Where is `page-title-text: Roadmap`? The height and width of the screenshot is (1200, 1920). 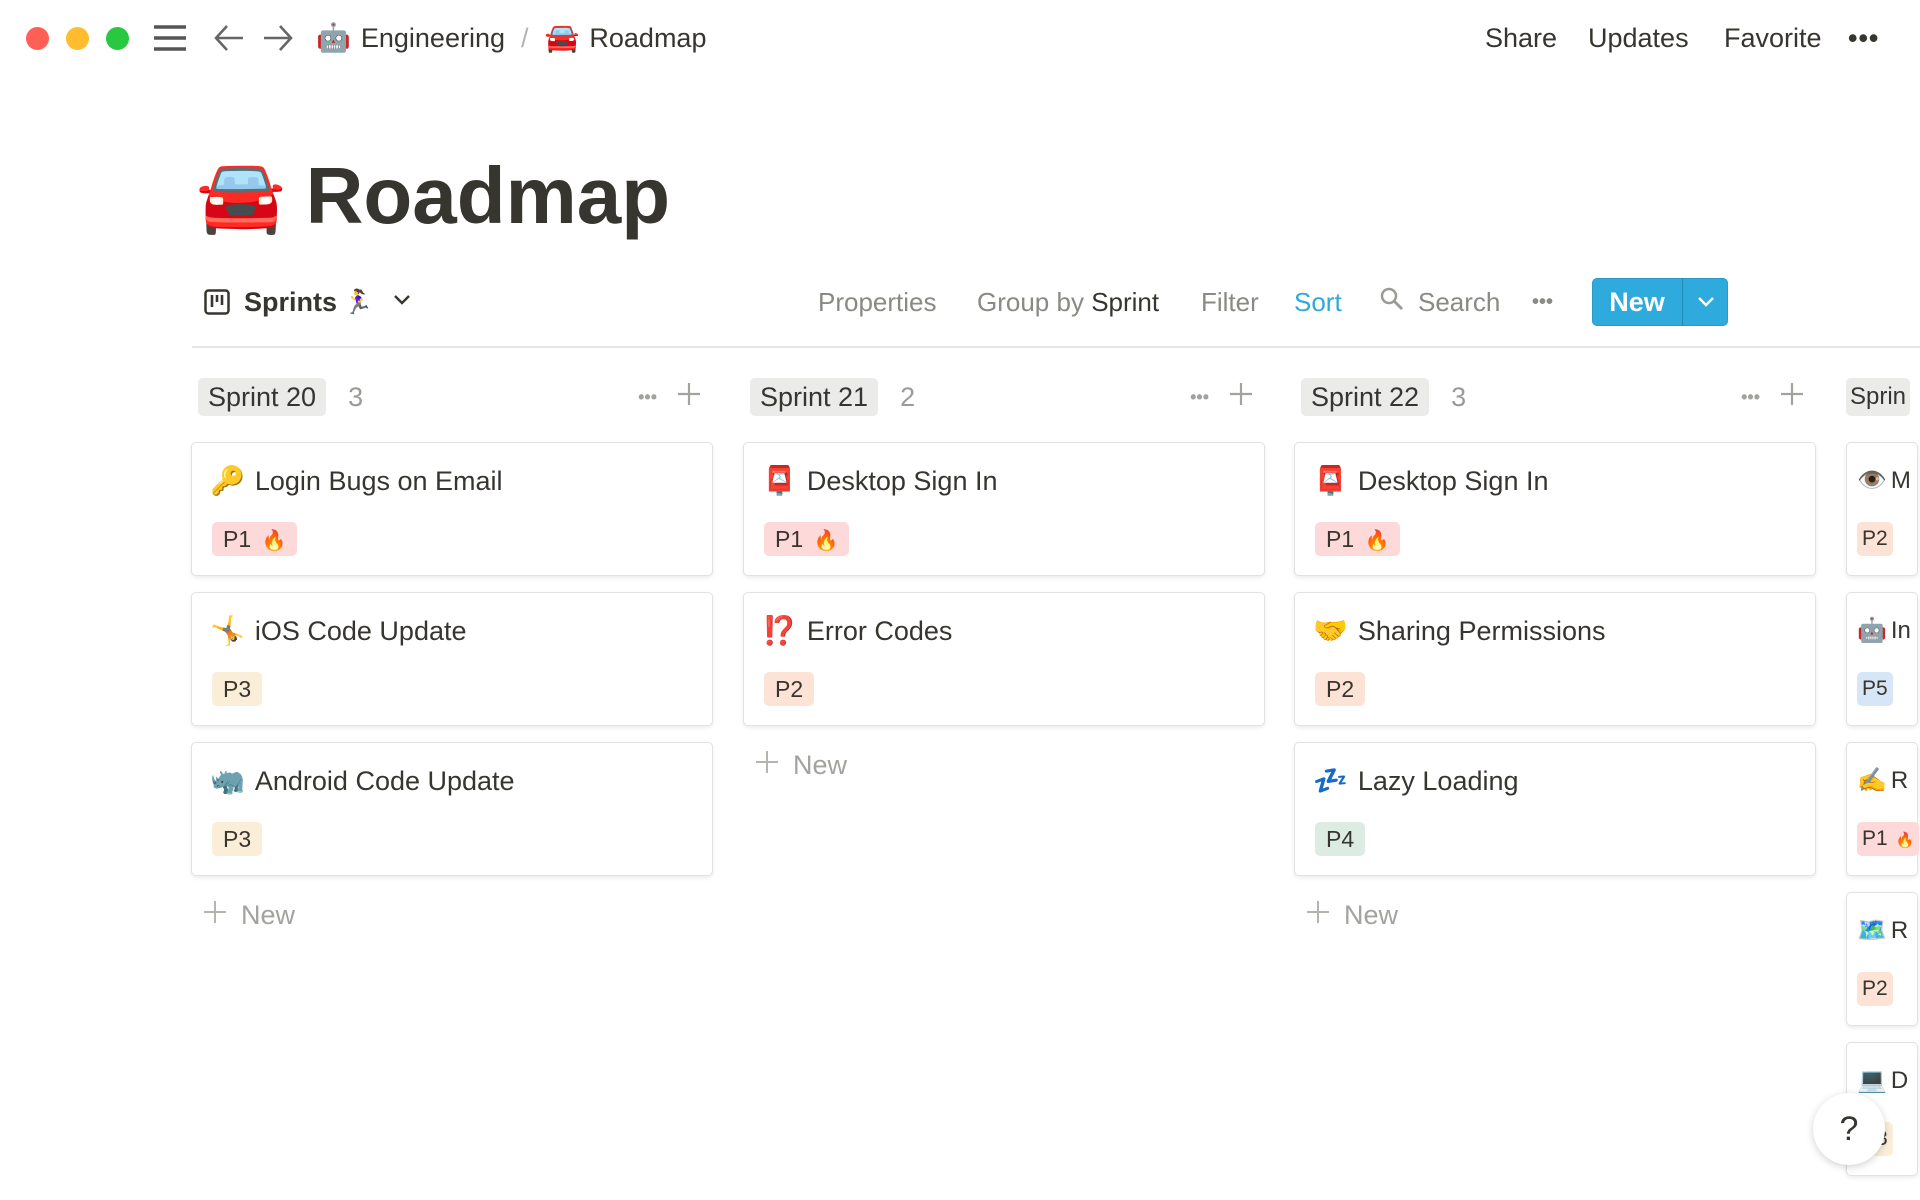
page-title-text: Roadmap is located at coordinates (488, 196).